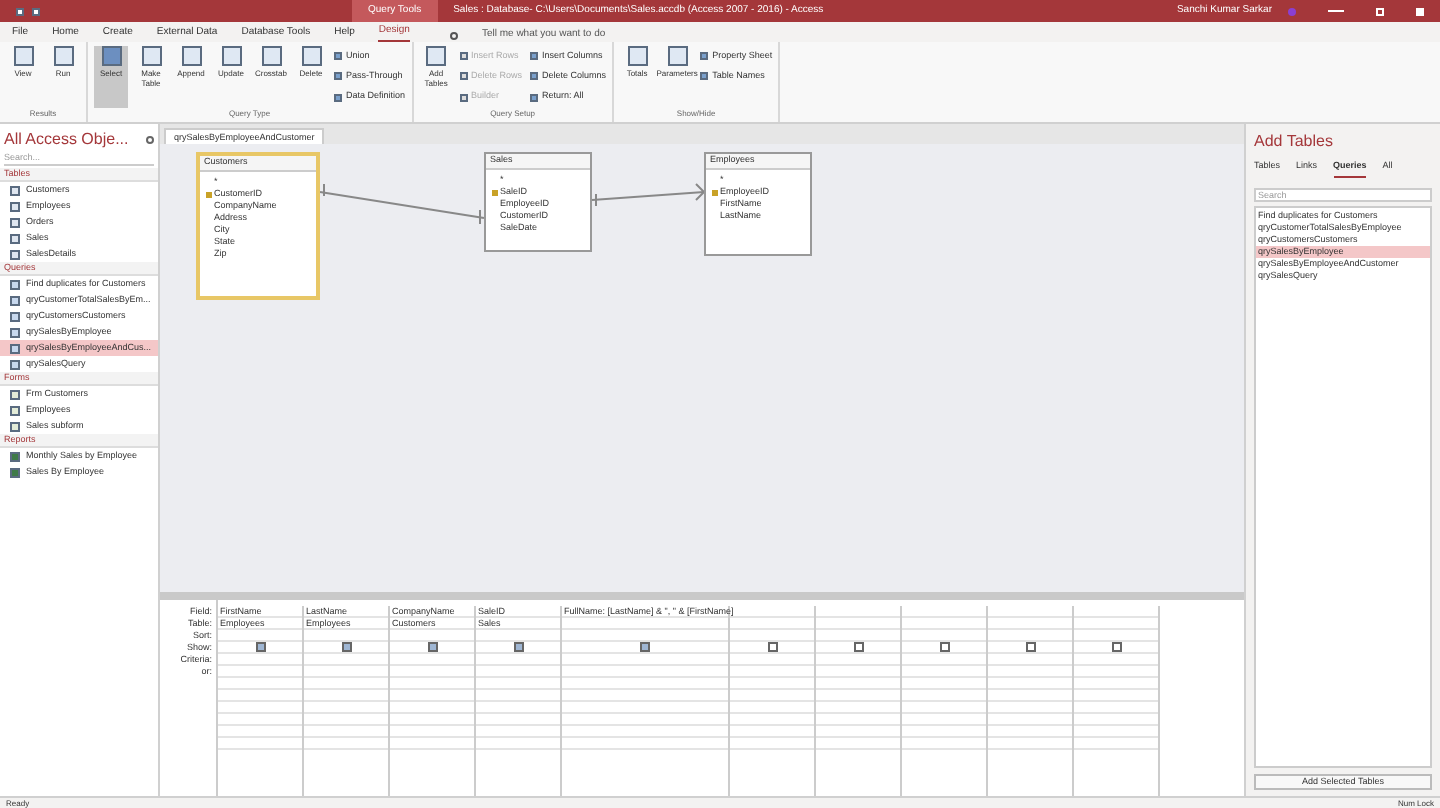 The width and height of the screenshot is (1440, 808). Describe the element at coordinates (1420, 11) in the screenshot. I see `close-button` at that location.